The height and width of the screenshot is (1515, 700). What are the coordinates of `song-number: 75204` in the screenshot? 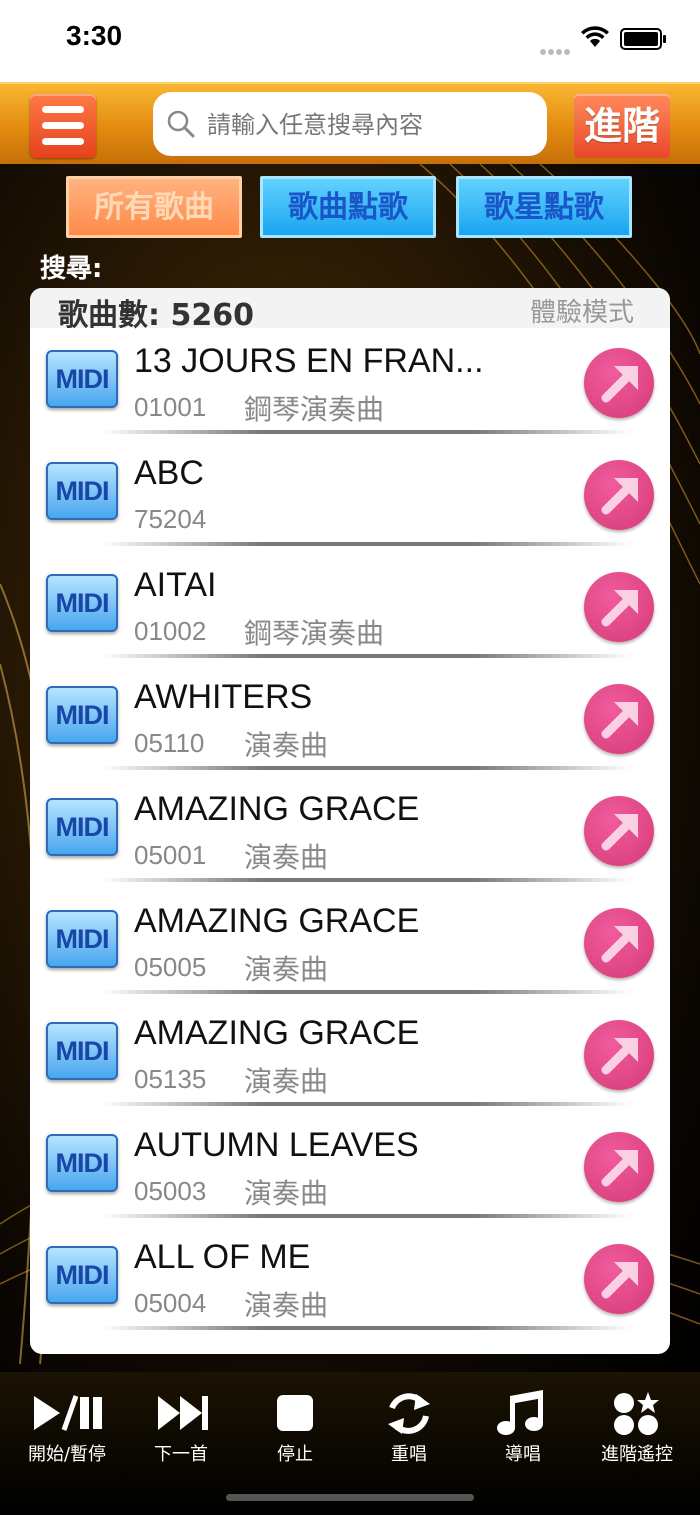 It's located at (170, 519).